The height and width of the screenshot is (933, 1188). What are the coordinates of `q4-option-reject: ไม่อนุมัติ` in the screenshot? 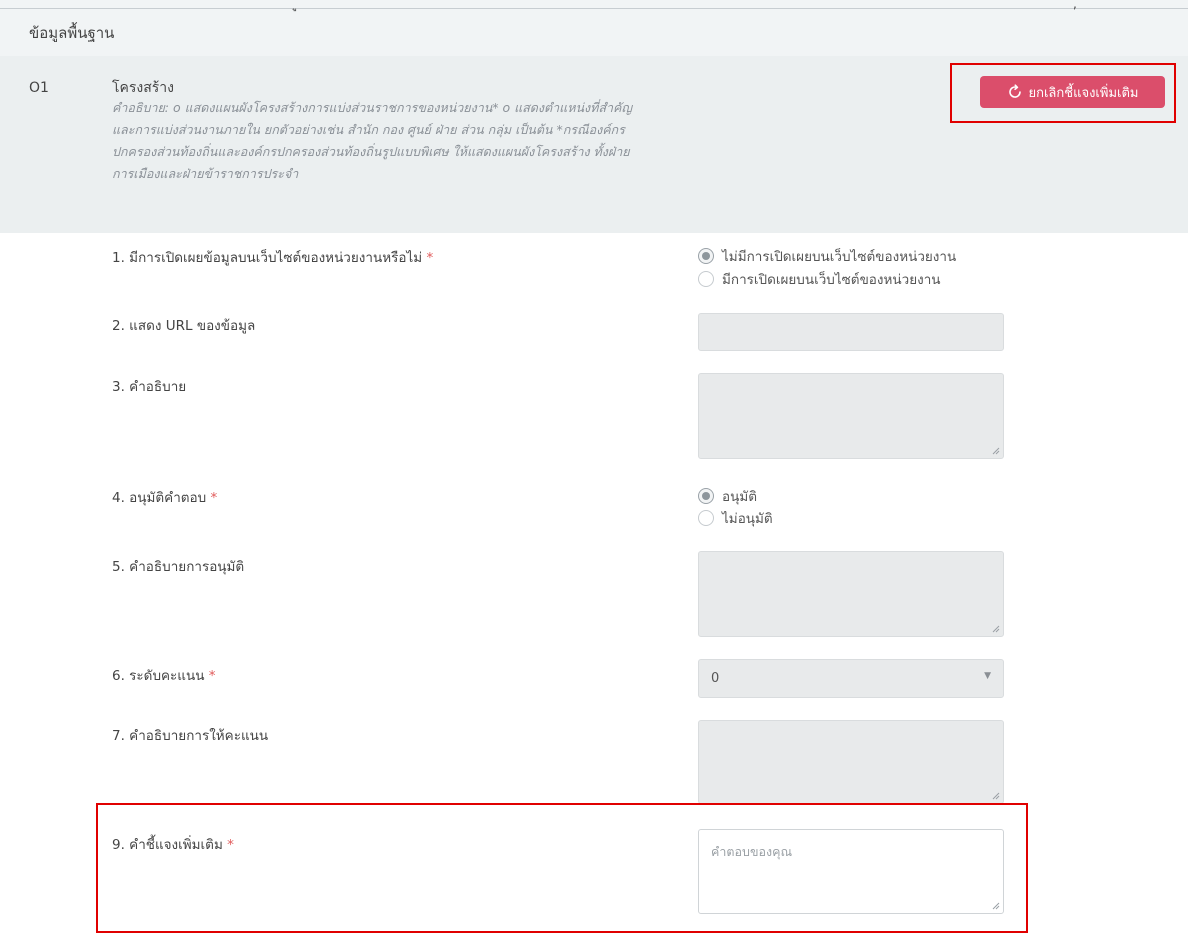 It's located at (735, 518).